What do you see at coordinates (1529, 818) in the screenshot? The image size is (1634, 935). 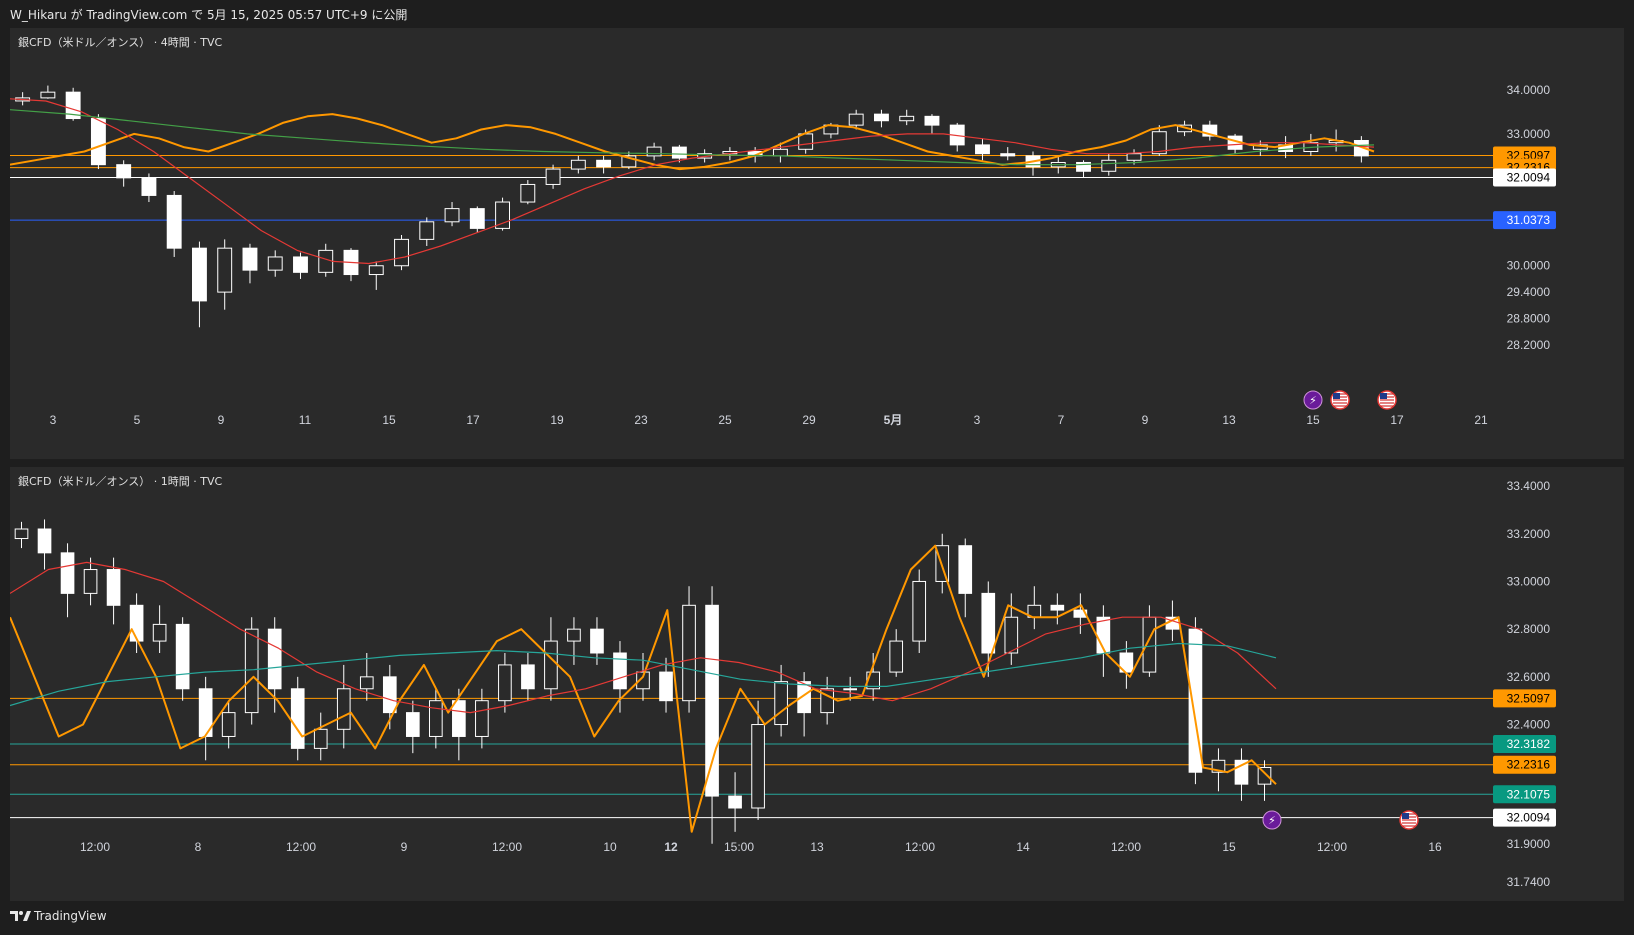 I see `price-label: 32.0094` at bounding box center [1529, 818].